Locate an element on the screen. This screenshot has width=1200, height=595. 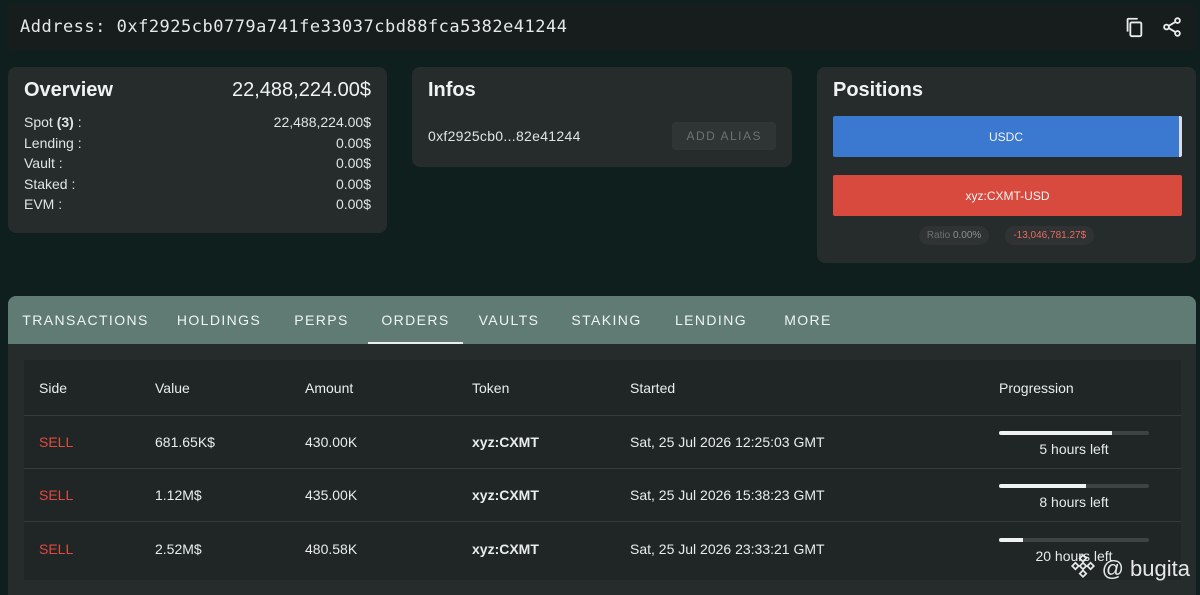
started-cell: Sat, 25 Jul 2026 15:38:23 GMT is located at coordinates (727, 495).